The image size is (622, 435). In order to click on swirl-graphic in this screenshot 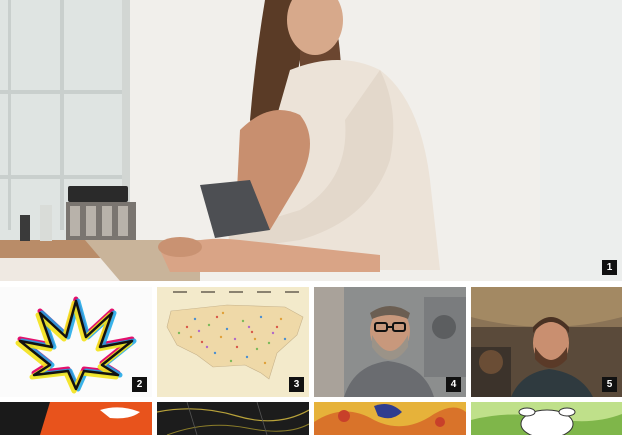, I will do `click(390, 418)`.